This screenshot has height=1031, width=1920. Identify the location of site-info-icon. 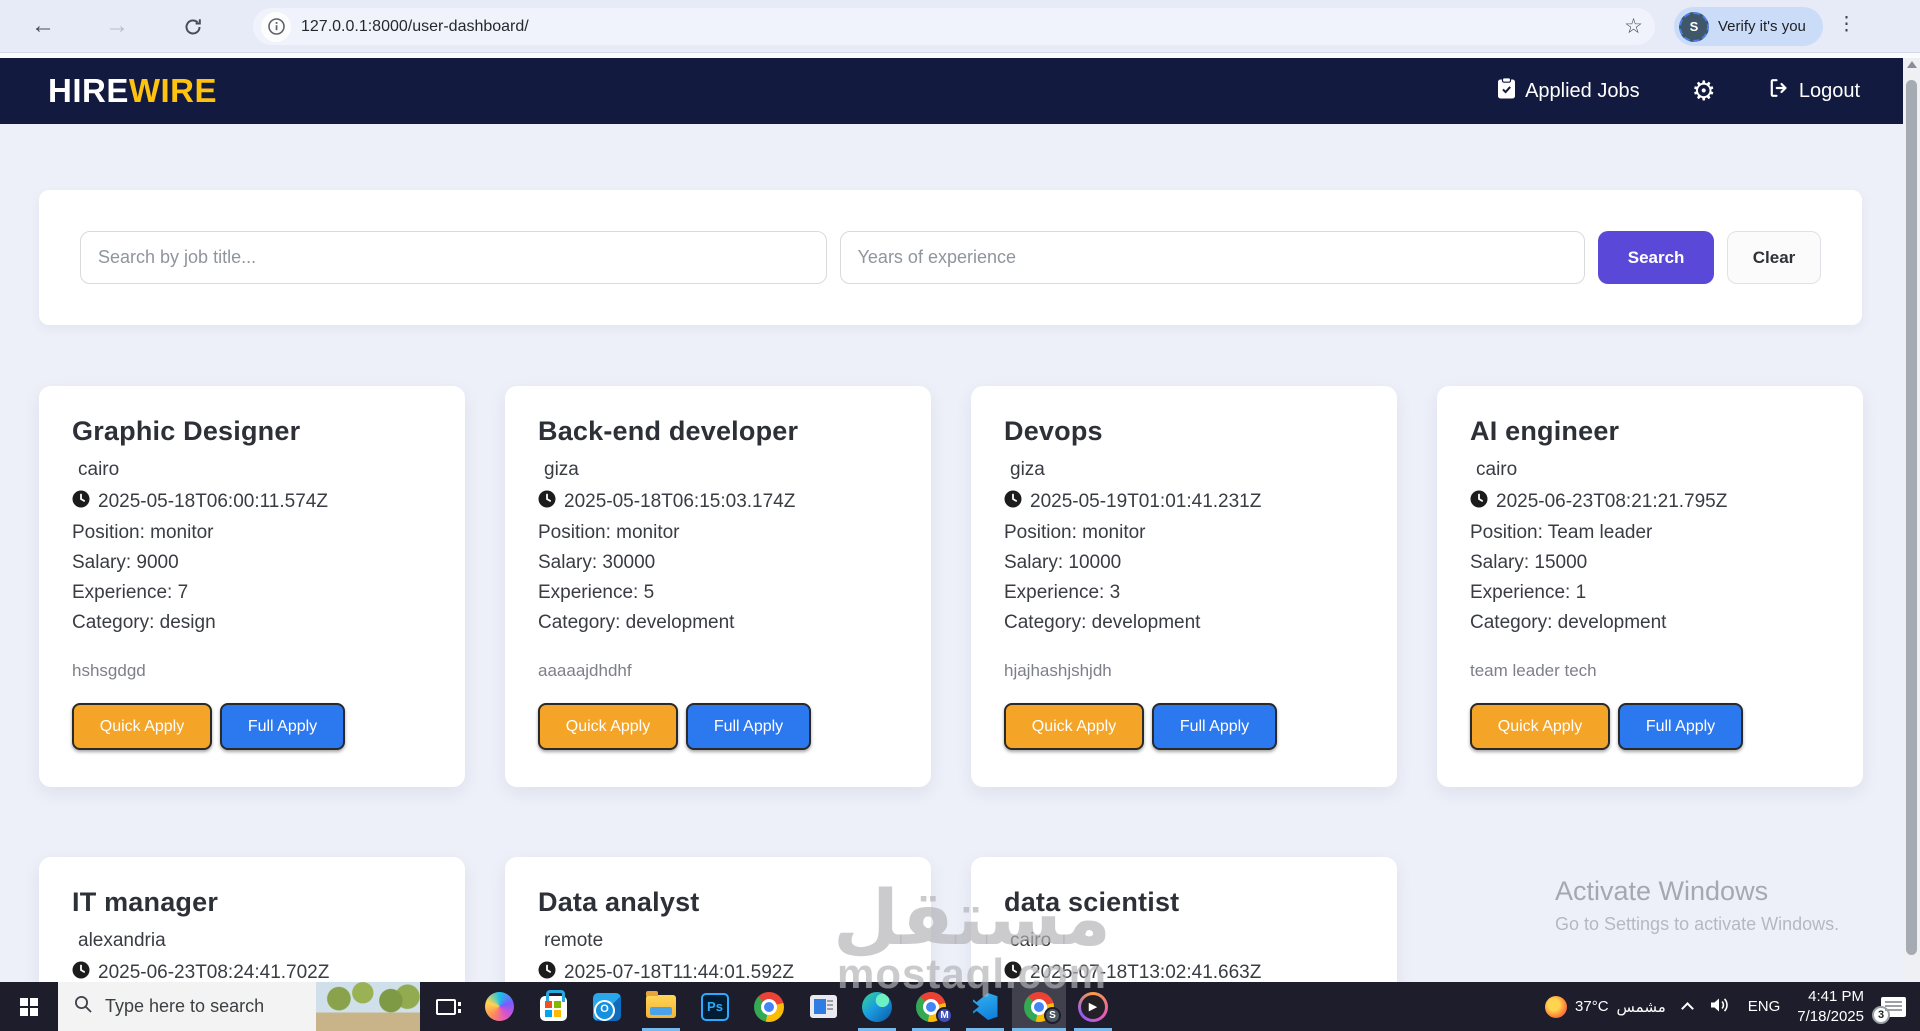
(276, 26).